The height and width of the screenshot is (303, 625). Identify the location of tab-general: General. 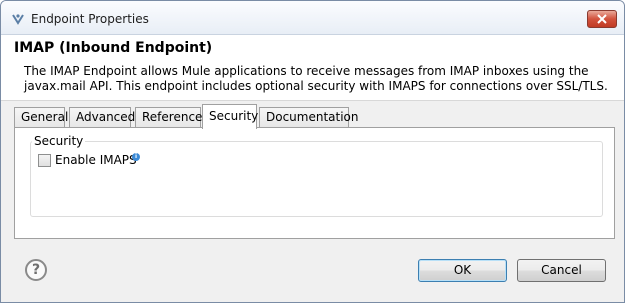
(41, 117).